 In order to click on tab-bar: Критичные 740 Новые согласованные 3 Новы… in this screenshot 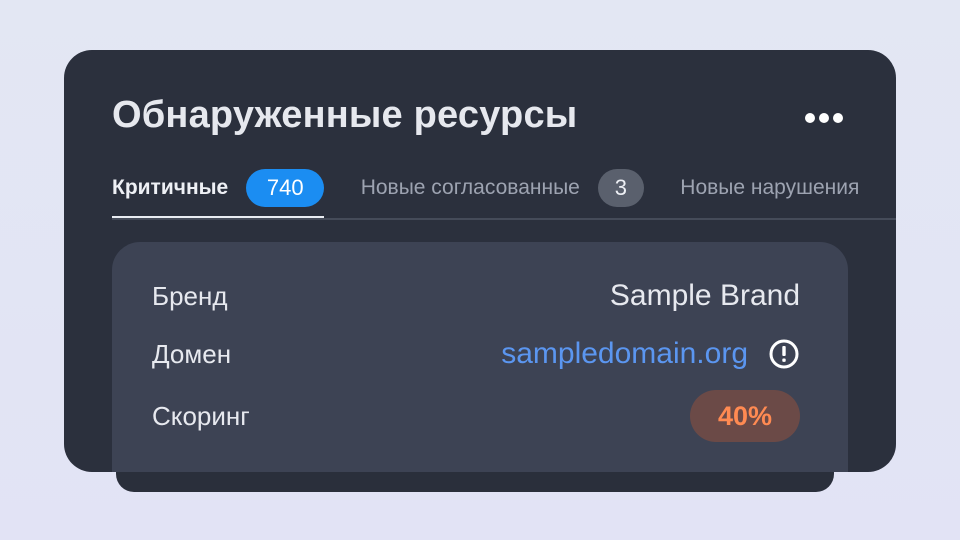, I will do `click(504, 191)`.